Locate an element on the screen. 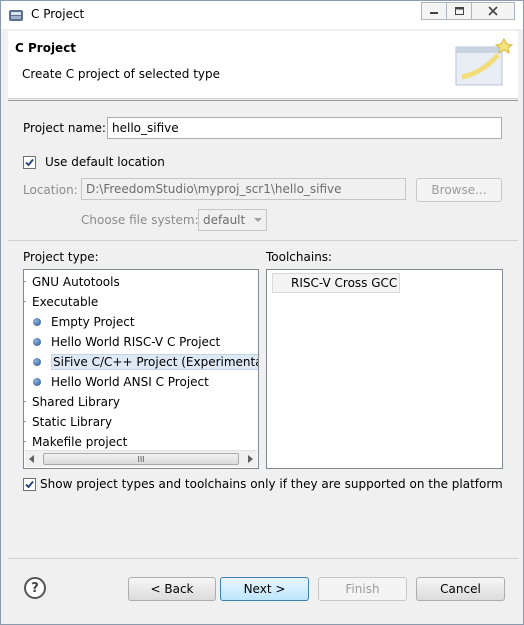  section-divider is located at coordinates (263, 240).